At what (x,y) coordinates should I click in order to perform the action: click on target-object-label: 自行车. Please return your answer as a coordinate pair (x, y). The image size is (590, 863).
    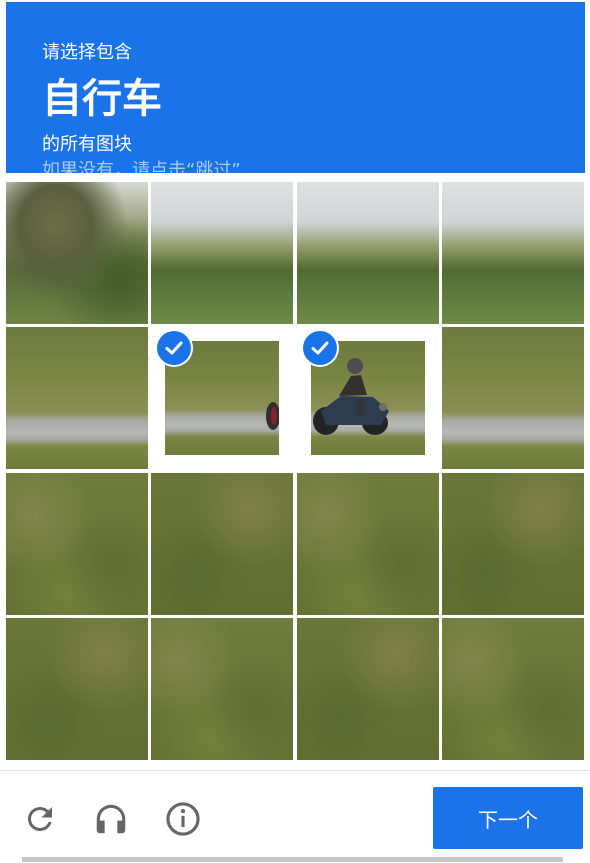
    Looking at the image, I should click on (102, 99).